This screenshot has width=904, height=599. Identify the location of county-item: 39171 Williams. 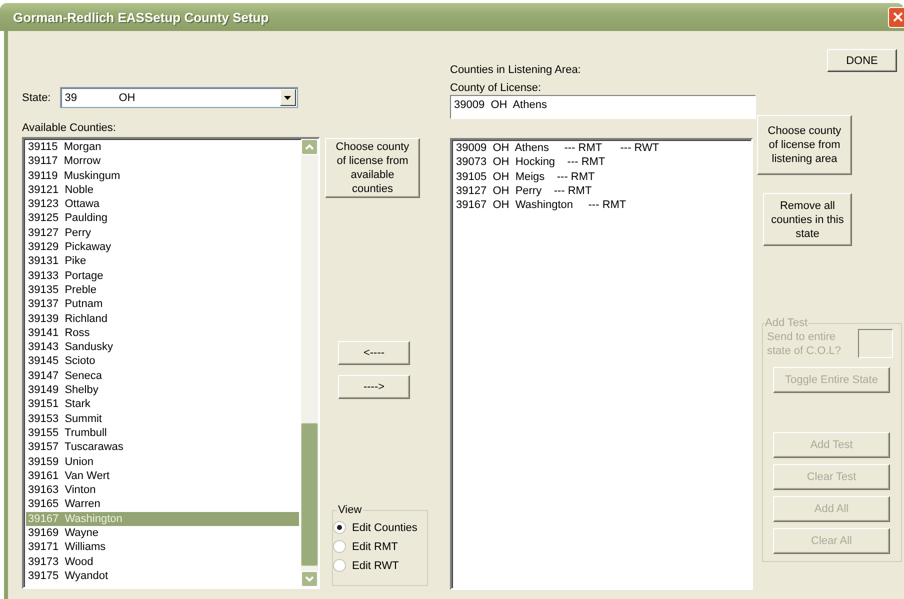
(162, 547).